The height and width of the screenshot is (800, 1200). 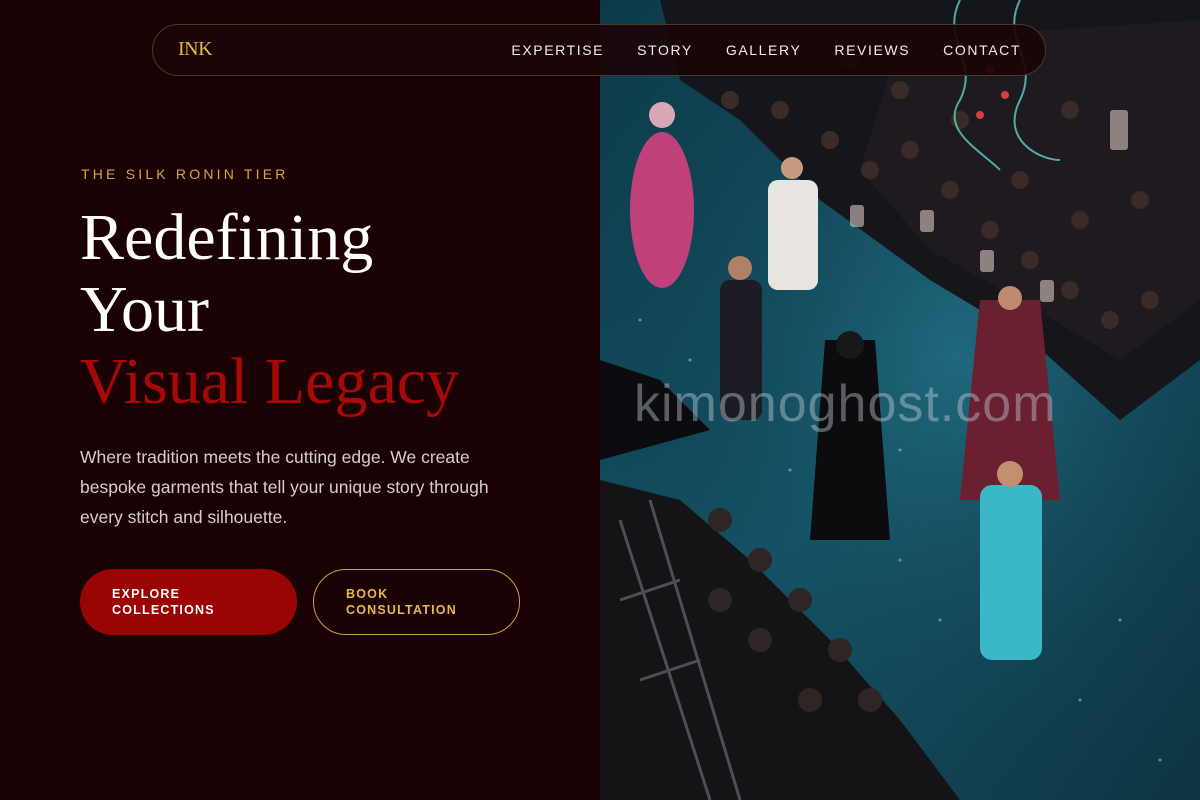 I want to click on explore-collections-label: EXPLORE COLLECTIONS, so click(x=163, y=602).